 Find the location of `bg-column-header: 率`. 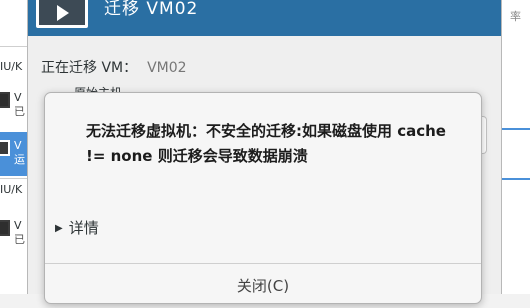

bg-column-header: 率 is located at coordinates (515, 16).